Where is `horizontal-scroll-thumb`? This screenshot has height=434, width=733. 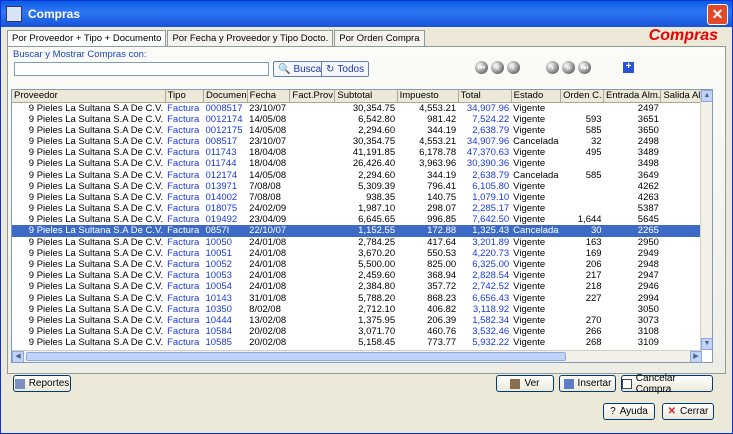
horizontal-scroll-thumb is located at coordinates (296, 356).